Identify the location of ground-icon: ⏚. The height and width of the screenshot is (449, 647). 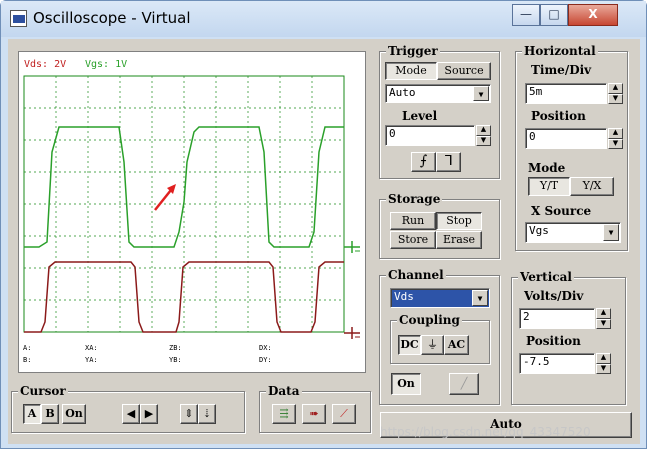
(432, 344).